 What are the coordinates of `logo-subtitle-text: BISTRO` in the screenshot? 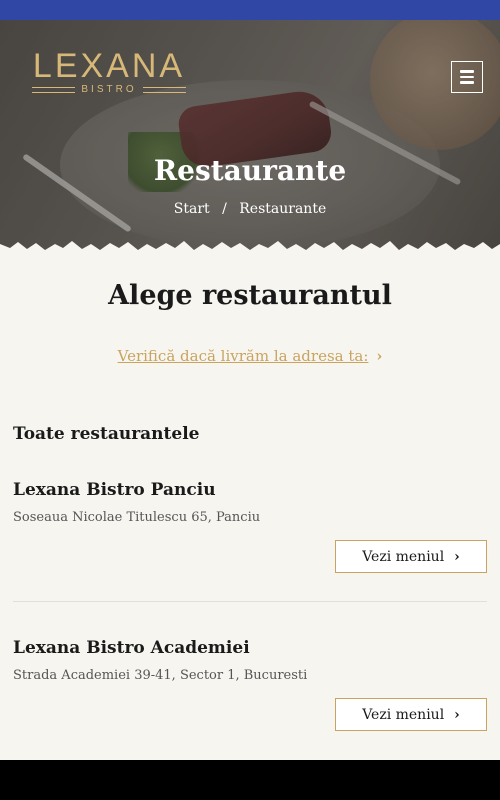 It's located at (109, 89).